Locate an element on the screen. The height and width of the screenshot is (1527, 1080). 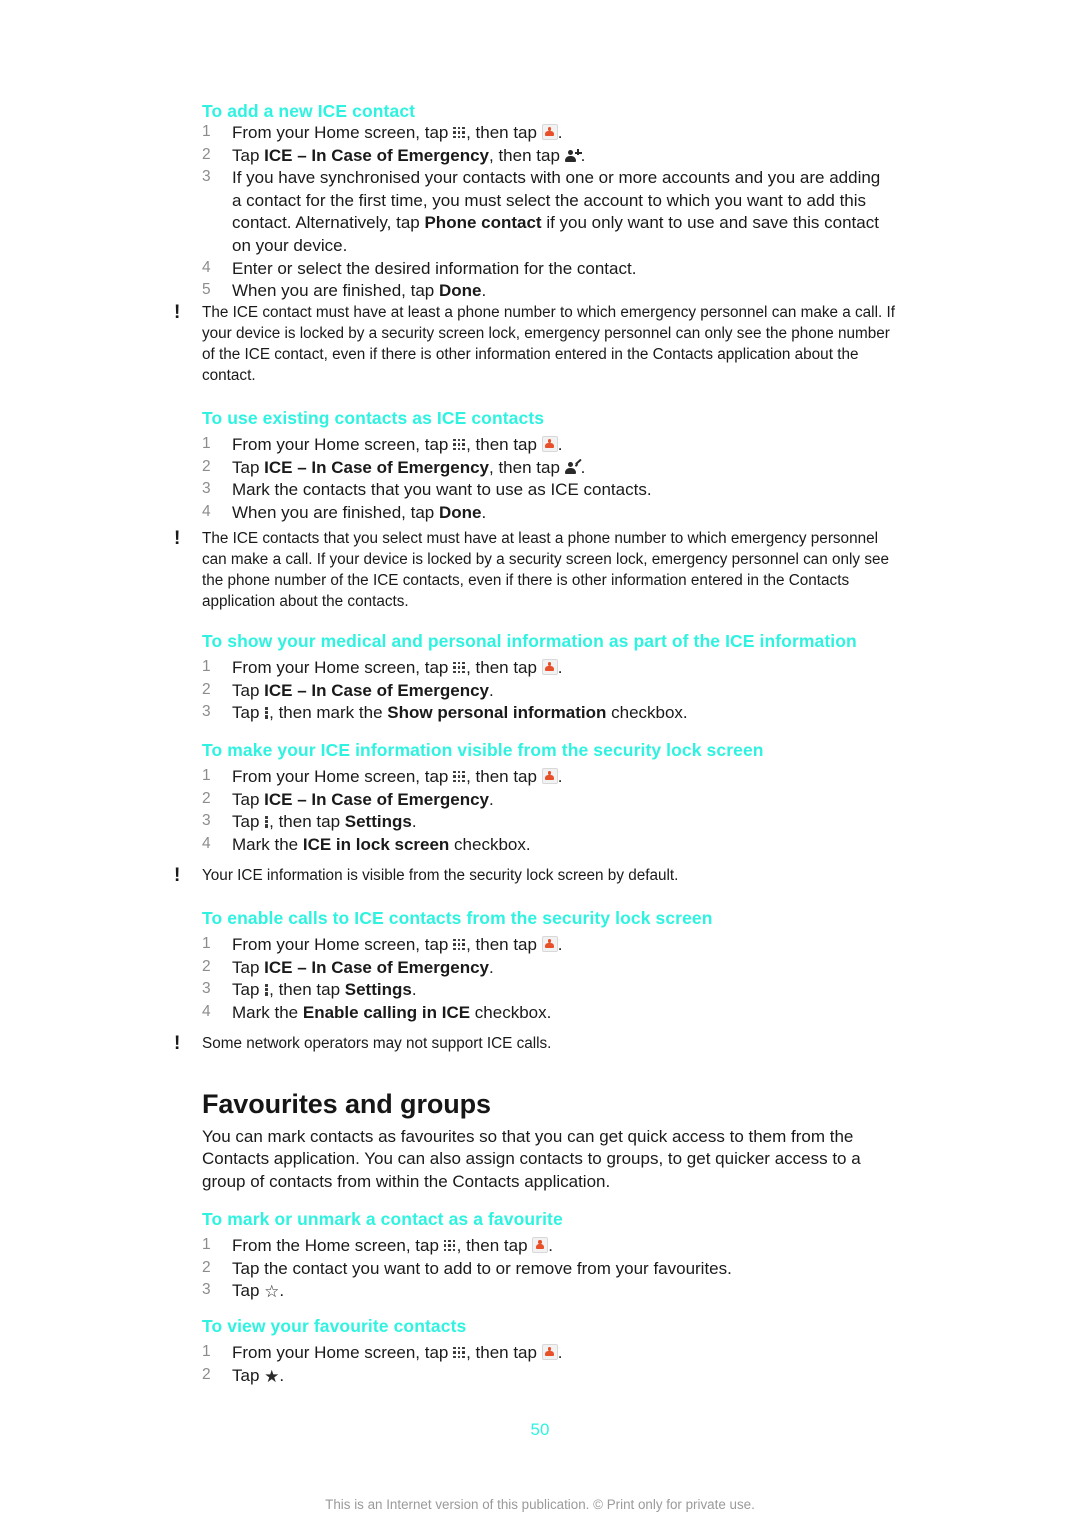
heading-use-existing-contacts: To use existing contacts as ICE contacts is located at coordinates (373, 418).